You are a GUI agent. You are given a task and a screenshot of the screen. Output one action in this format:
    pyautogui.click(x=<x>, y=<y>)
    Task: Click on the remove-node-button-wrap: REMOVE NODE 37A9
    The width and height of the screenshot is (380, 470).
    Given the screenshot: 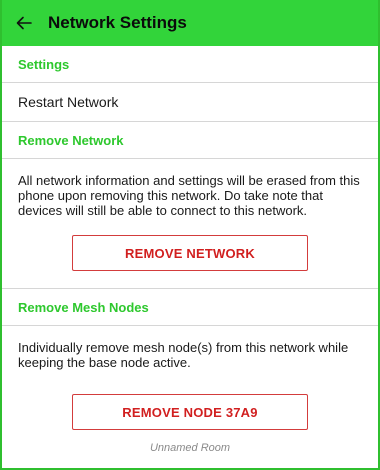 What is the action you would take?
    pyautogui.click(x=190, y=400)
    